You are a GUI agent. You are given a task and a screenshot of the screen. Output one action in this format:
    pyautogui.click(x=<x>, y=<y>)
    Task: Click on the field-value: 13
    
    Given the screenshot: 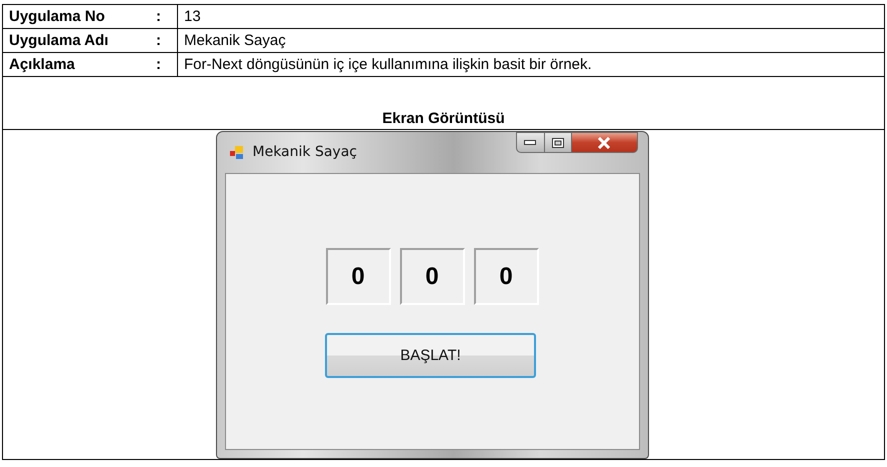 What is the action you would take?
    pyautogui.click(x=192, y=16)
    